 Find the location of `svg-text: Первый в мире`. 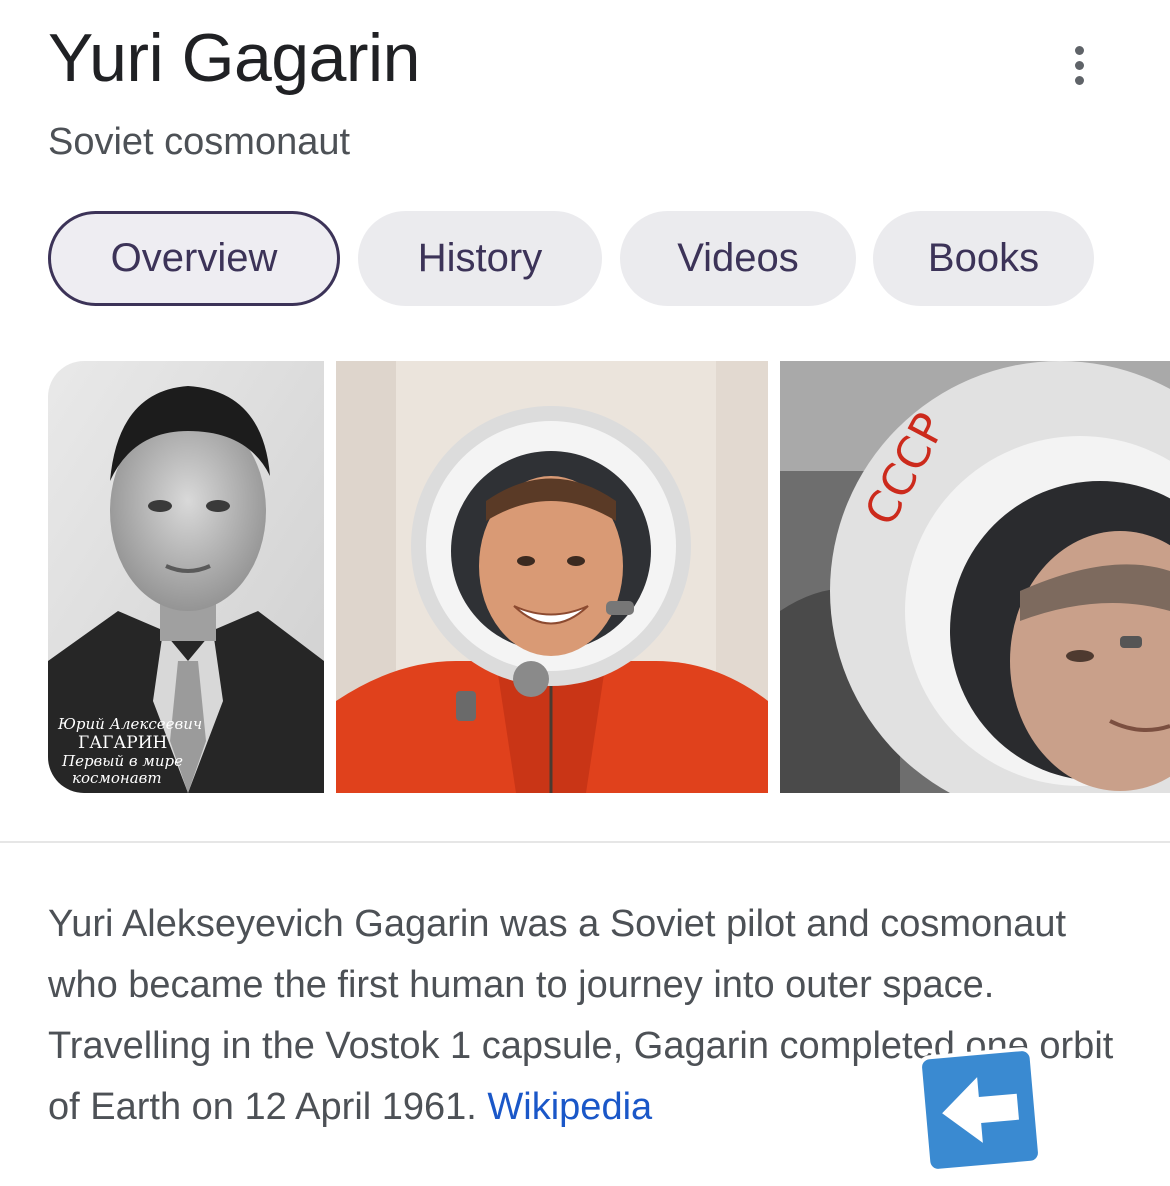

svg-text: Первый в мире is located at coordinates (122, 761).